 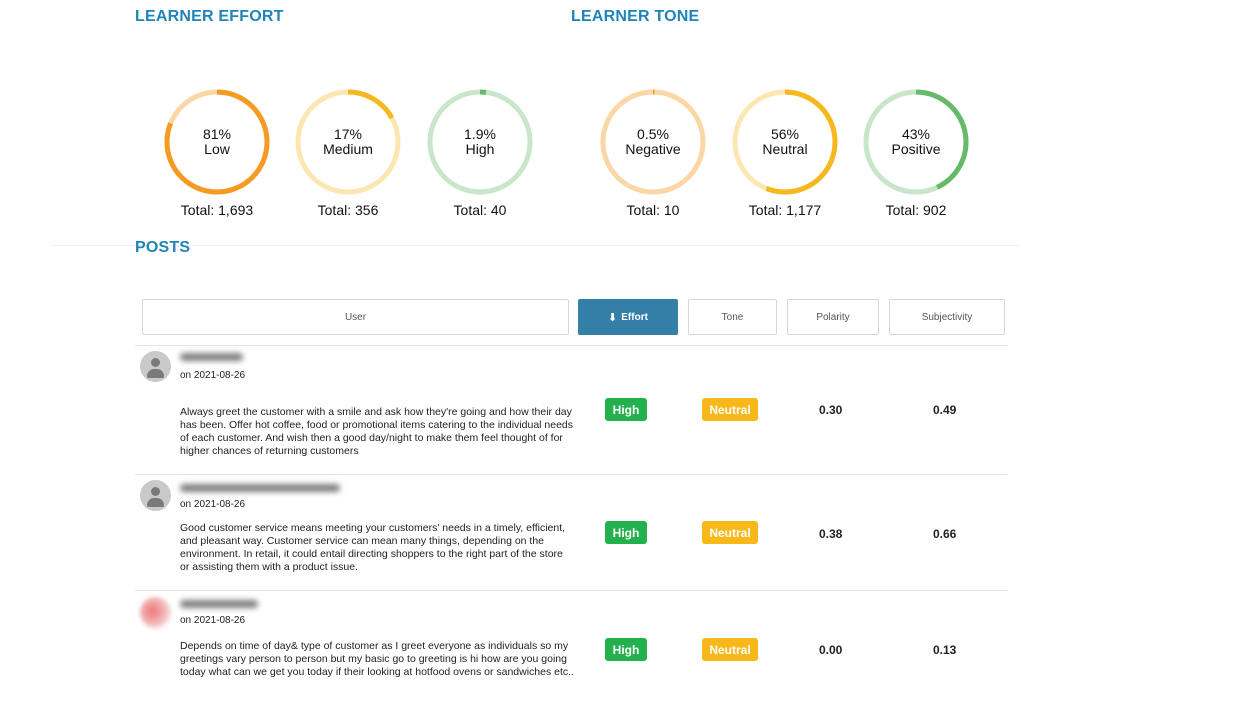 What do you see at coordinates (653, 134) in the screenshot?
I see `donut-percent: 0.5%` at bounding box center [653, 134].